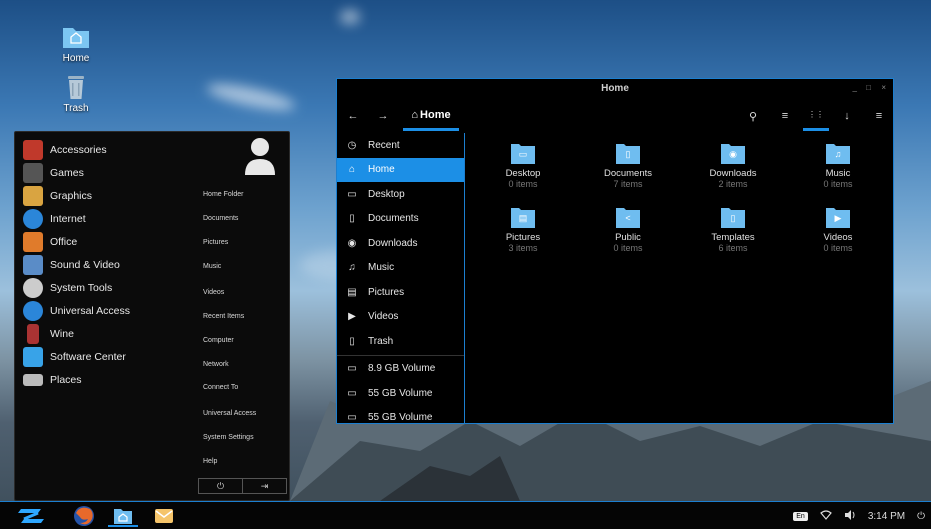  What do you see at coordinates (733, 165) in the screenshot?
I see `folder-item: ◉ Downloads 2 items` at bounding box center [733, 165].